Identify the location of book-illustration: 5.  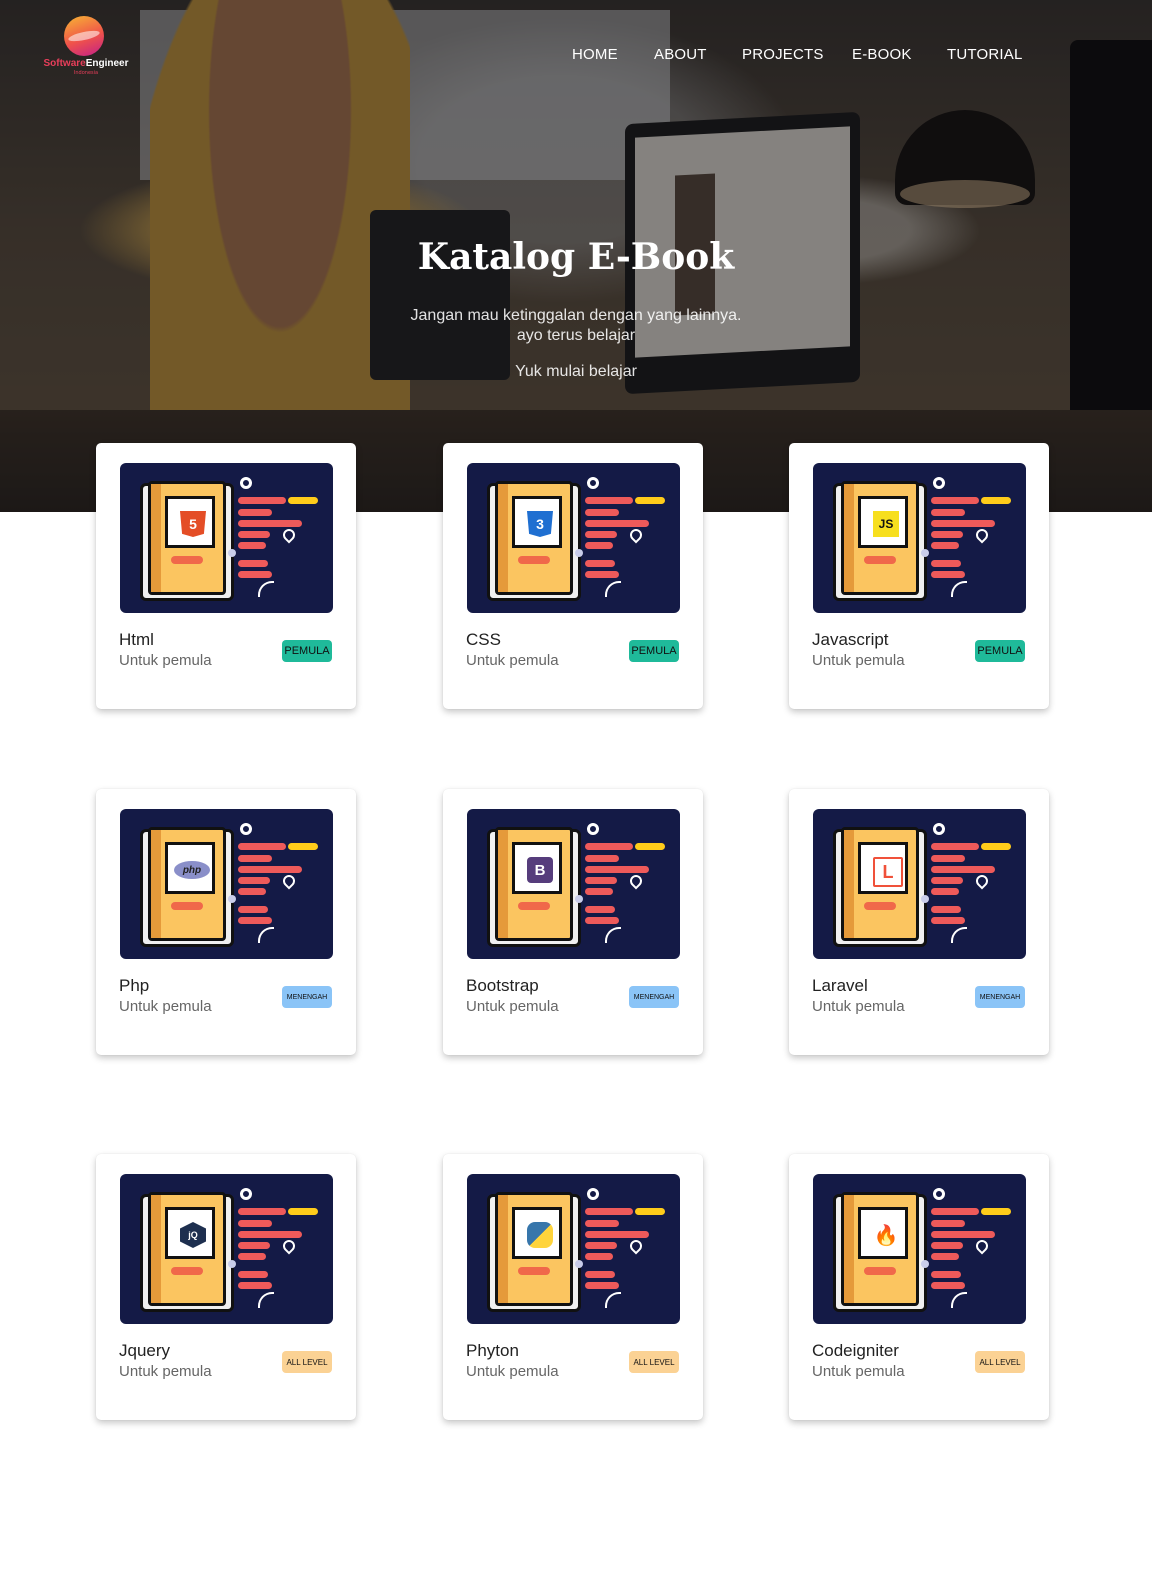
(187, 538).